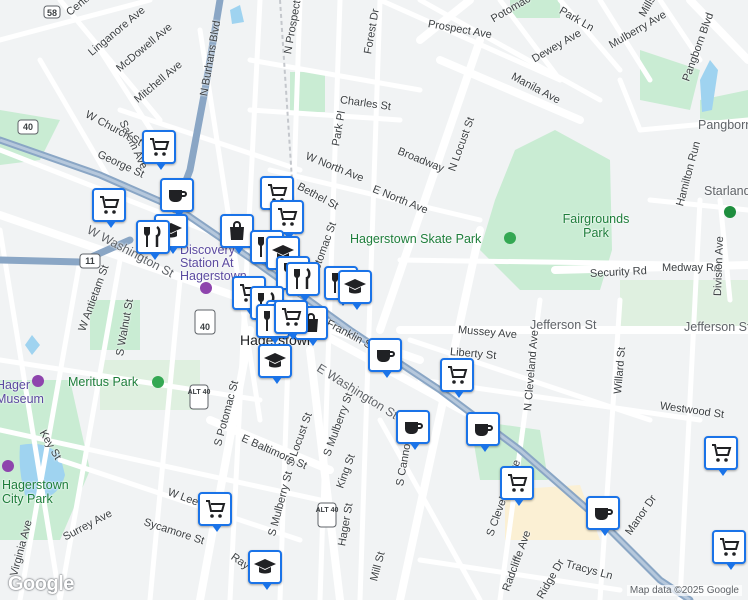 Image resolution: width=748 pixels, height=600 pixels. Describe the element at coordinates (726, 191) in the screenshot. I see `place-label-starland: Starland` at that location.